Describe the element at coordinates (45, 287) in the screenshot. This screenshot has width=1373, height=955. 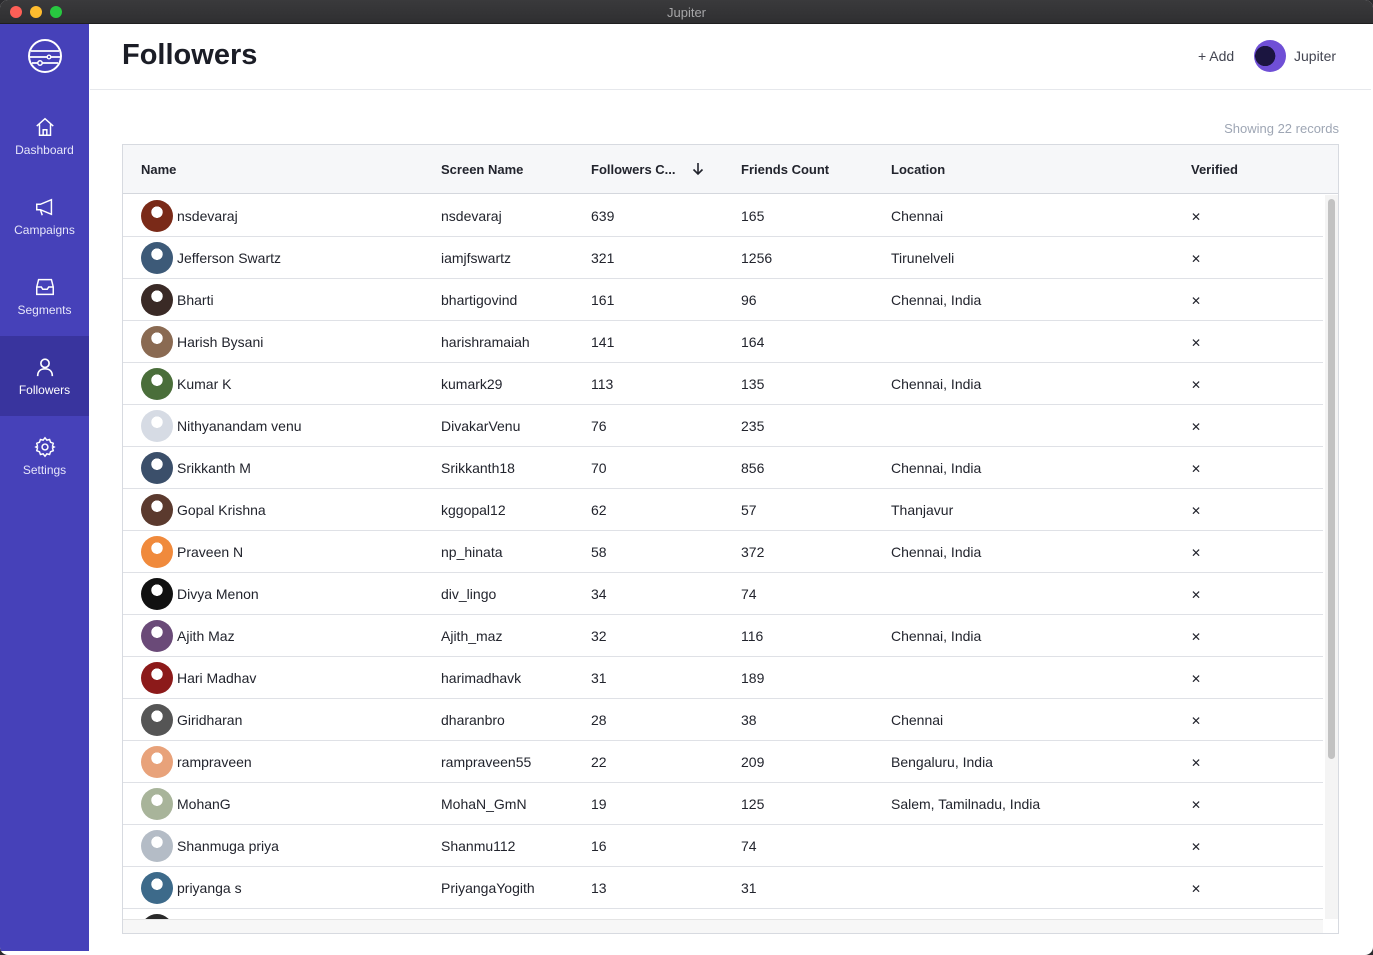
I see `inbox-icon` at that location.